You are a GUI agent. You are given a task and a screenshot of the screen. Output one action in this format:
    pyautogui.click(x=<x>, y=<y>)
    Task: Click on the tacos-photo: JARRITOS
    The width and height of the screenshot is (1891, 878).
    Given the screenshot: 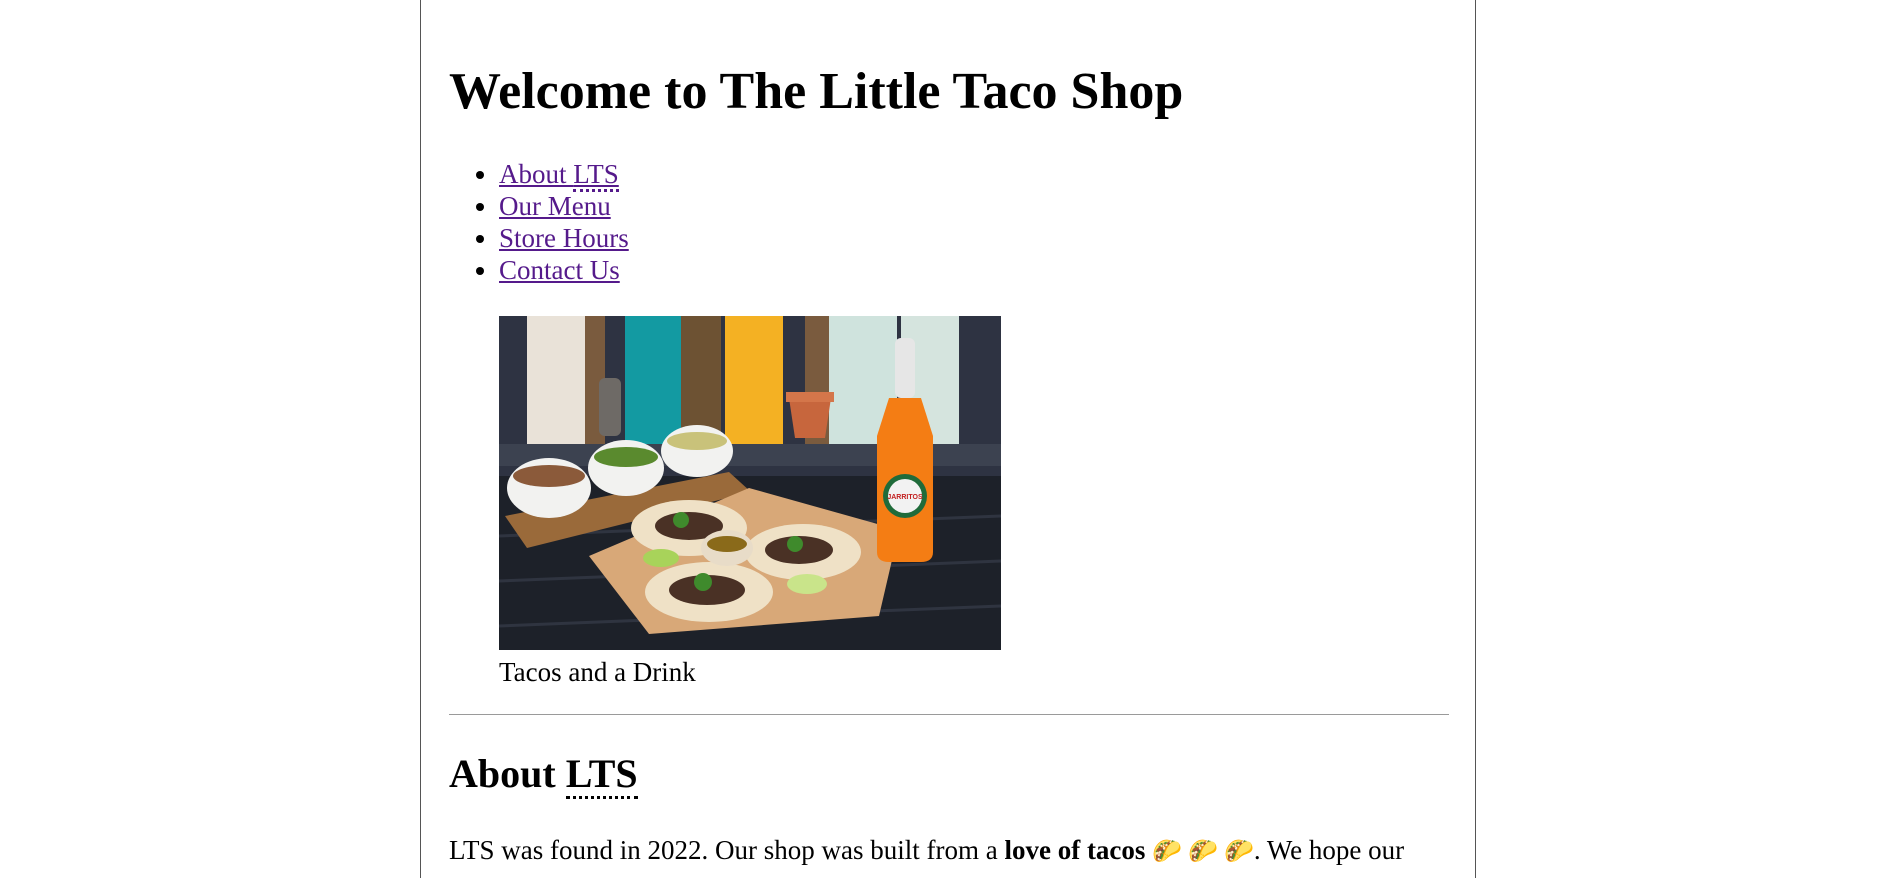 What is the action you would take?
    pyautogui.click(x=750, y=483)
    